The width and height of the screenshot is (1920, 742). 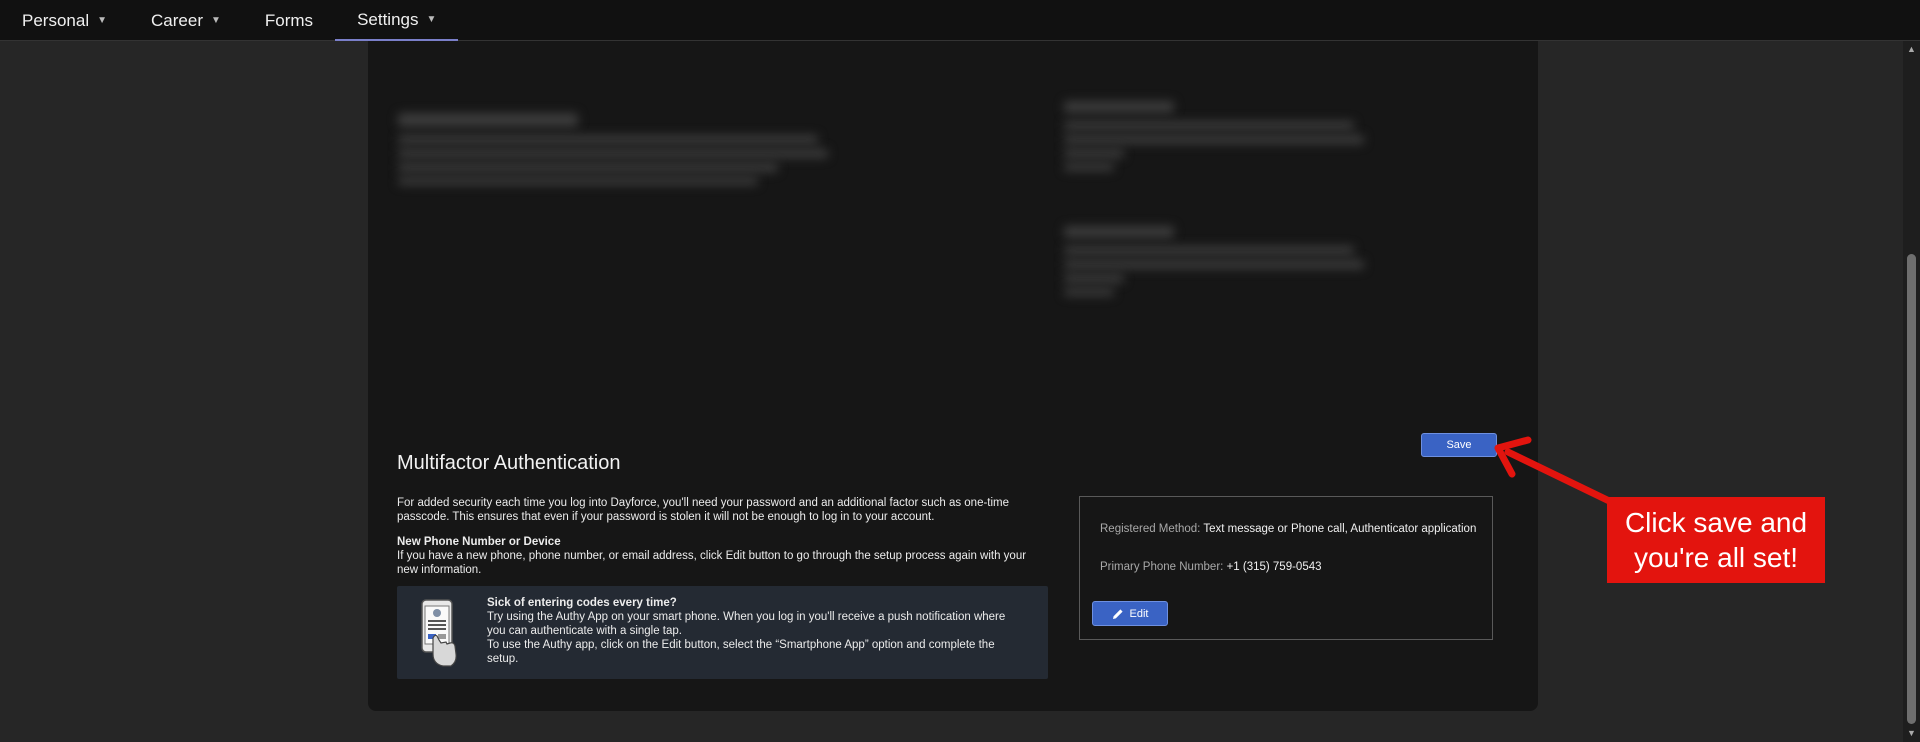 What do you see at coordinates (509, 463) in the screenshot?
I see `mfa-section-title: Multifactor Authentication` at bounding box center [509, 463].